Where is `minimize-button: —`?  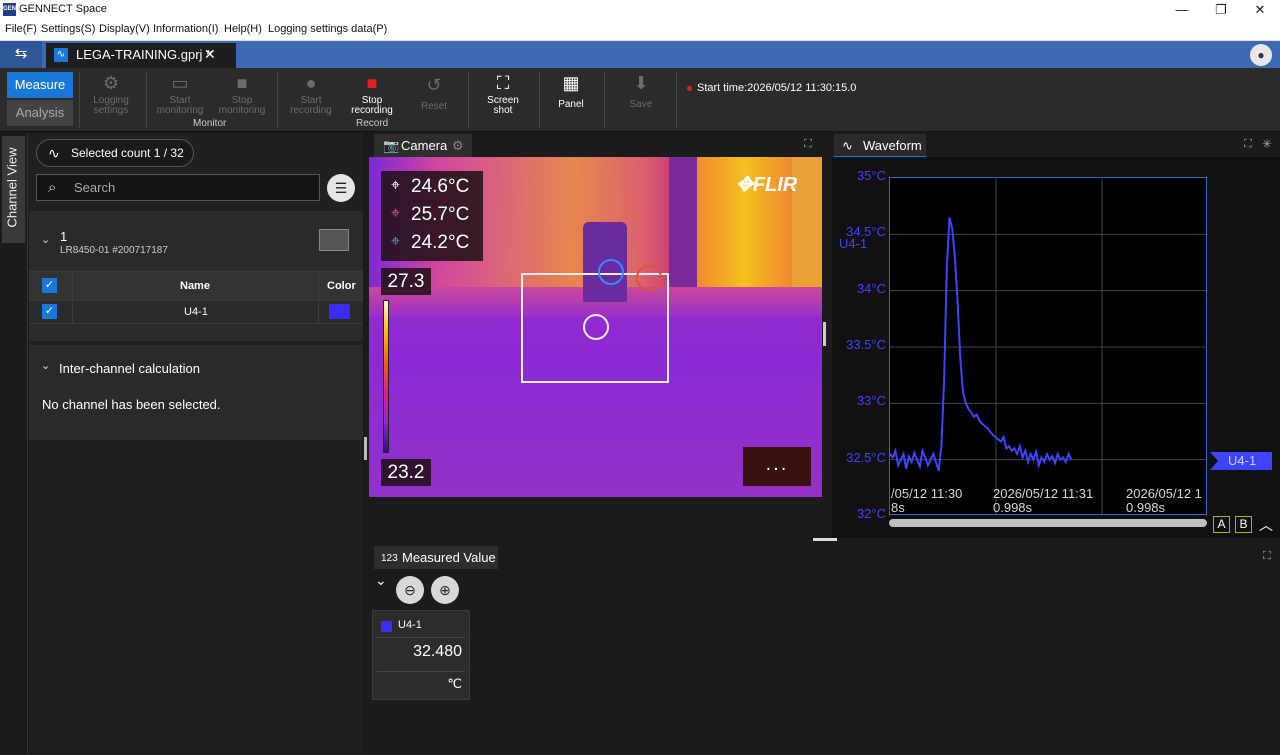 minimize-button: — is located at coordinates (1182, 10).